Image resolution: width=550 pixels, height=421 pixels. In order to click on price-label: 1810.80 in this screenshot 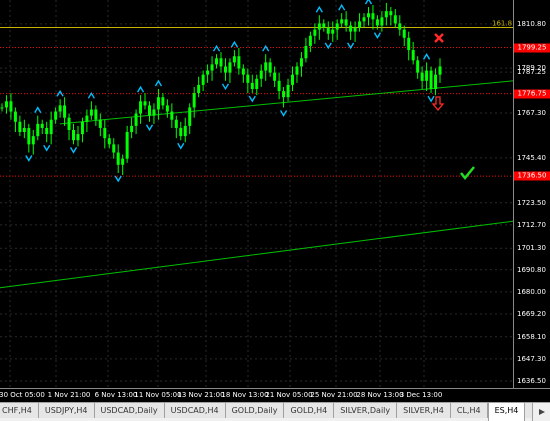, I will do `click(531, 23)`.